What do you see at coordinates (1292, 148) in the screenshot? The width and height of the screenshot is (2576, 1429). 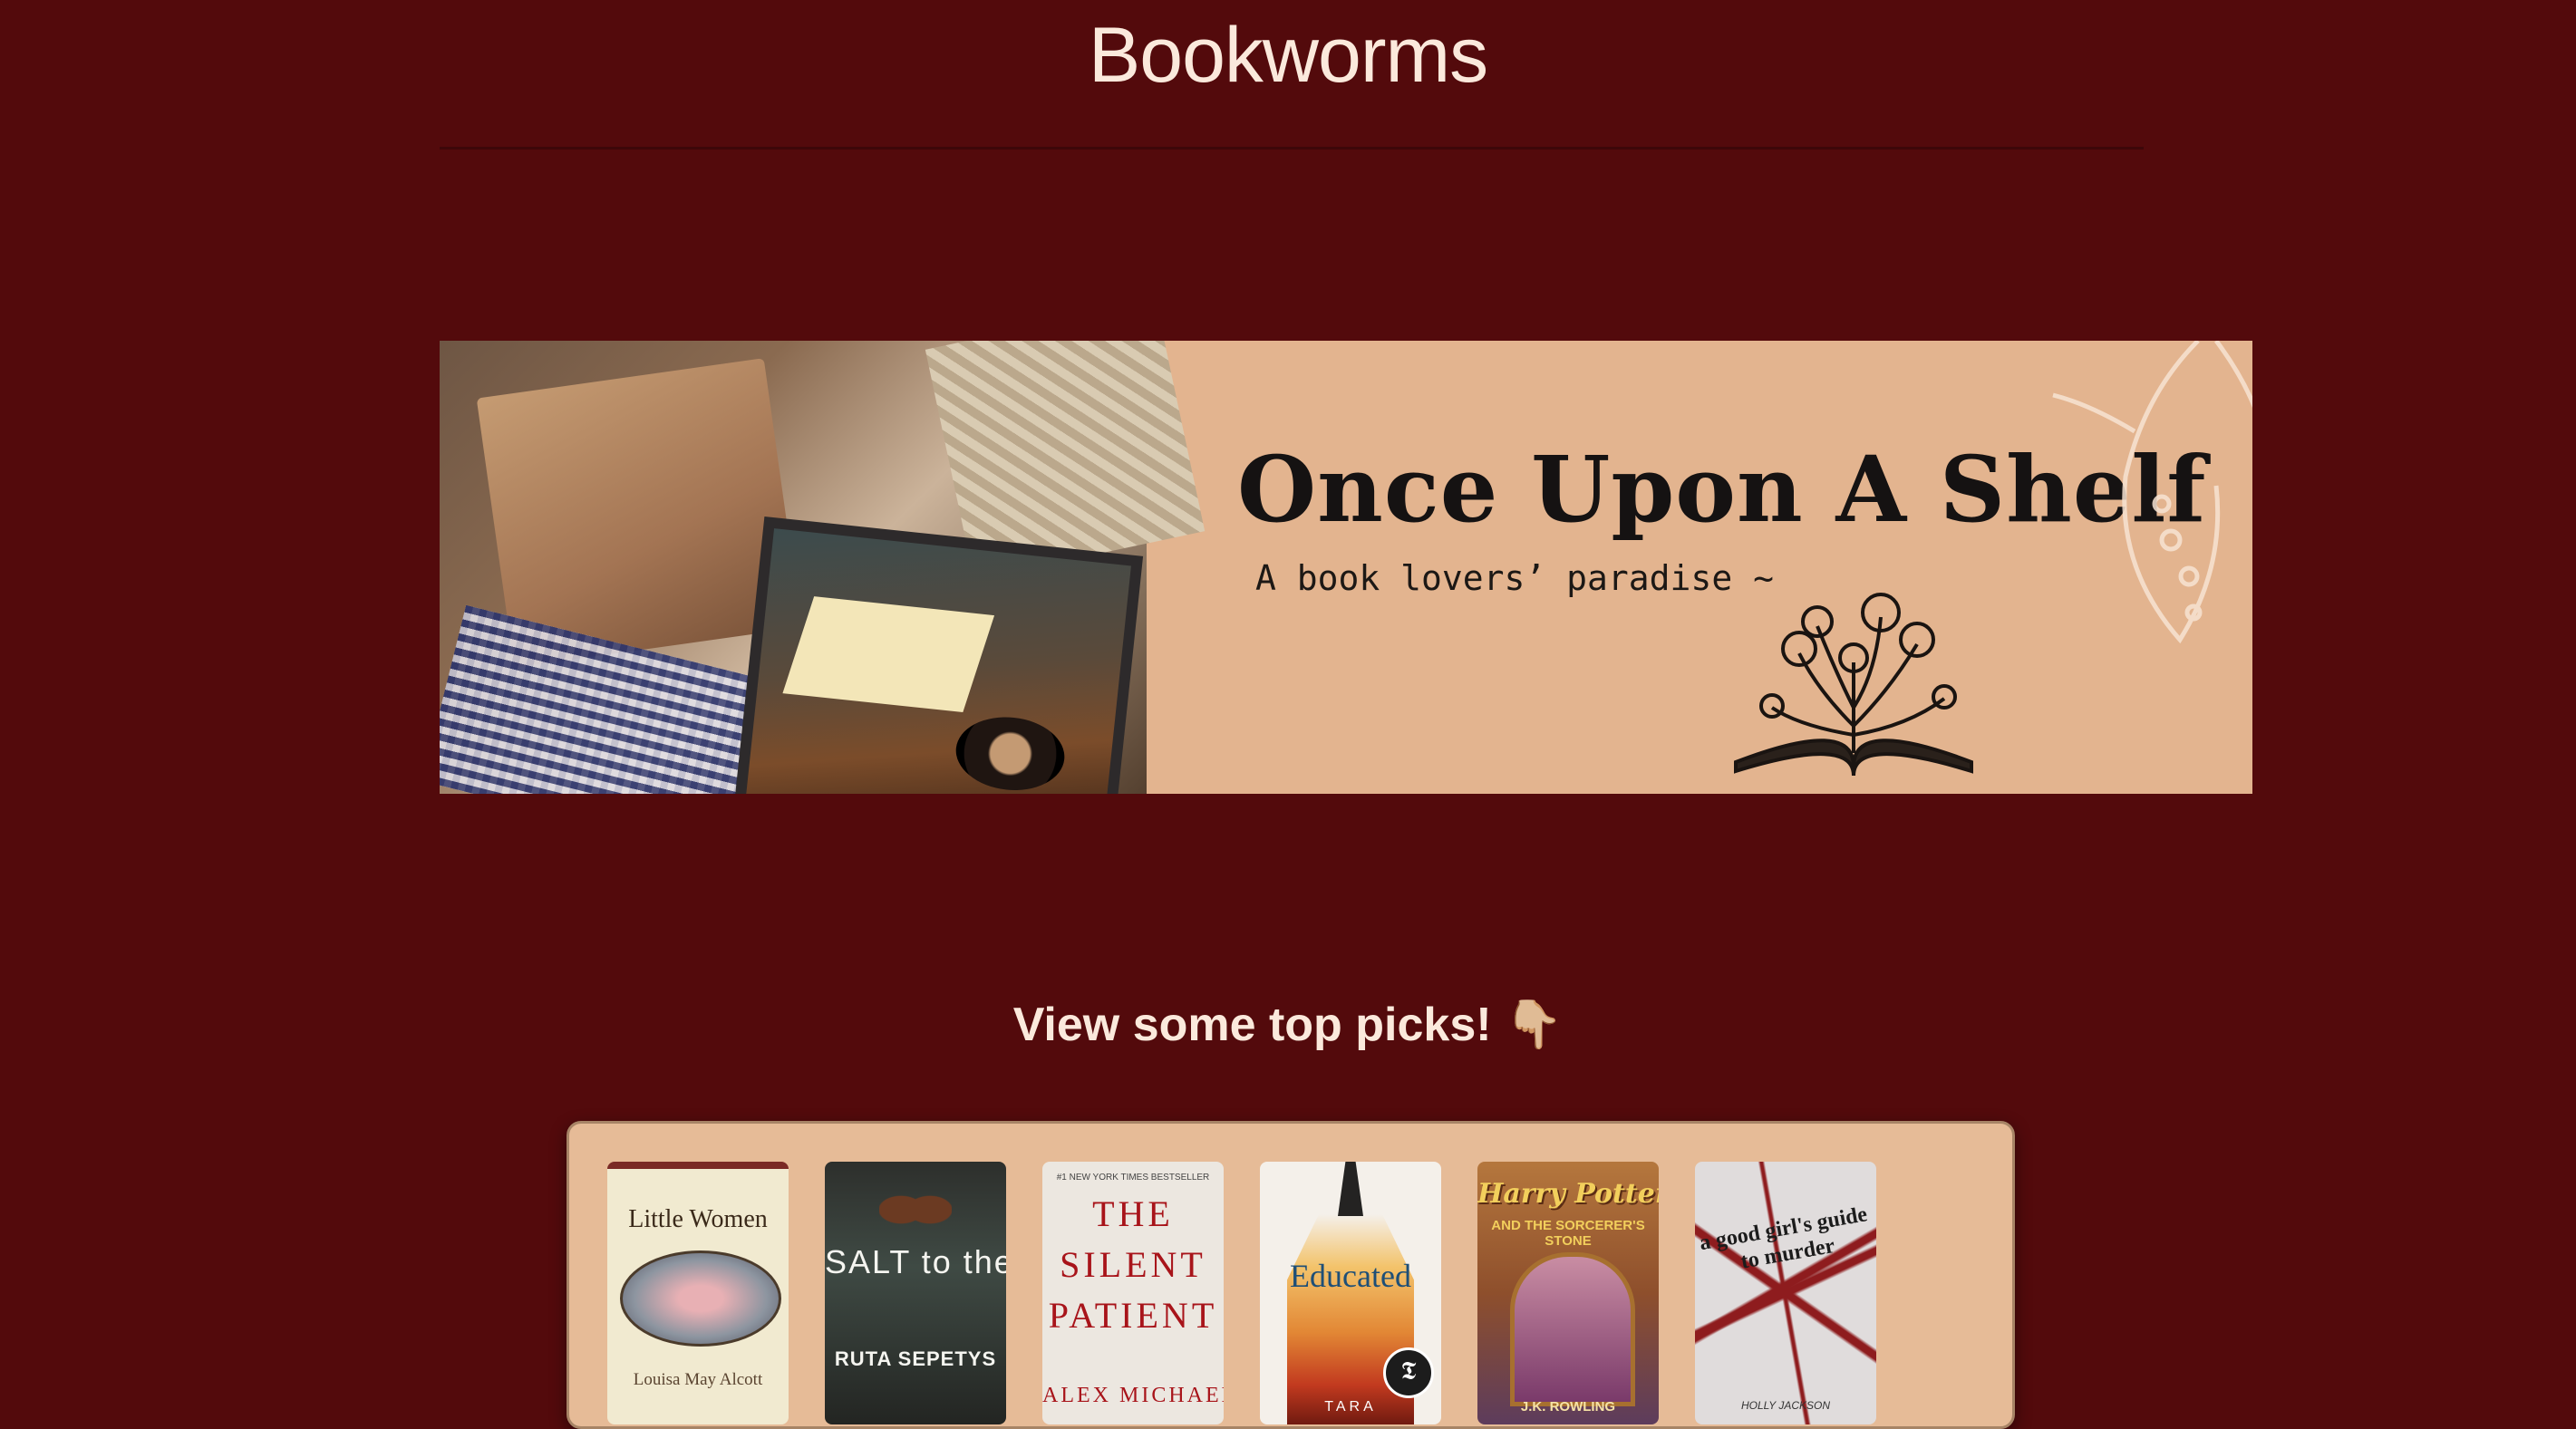 I see `title-divider` at bounding box center [1292, 148].